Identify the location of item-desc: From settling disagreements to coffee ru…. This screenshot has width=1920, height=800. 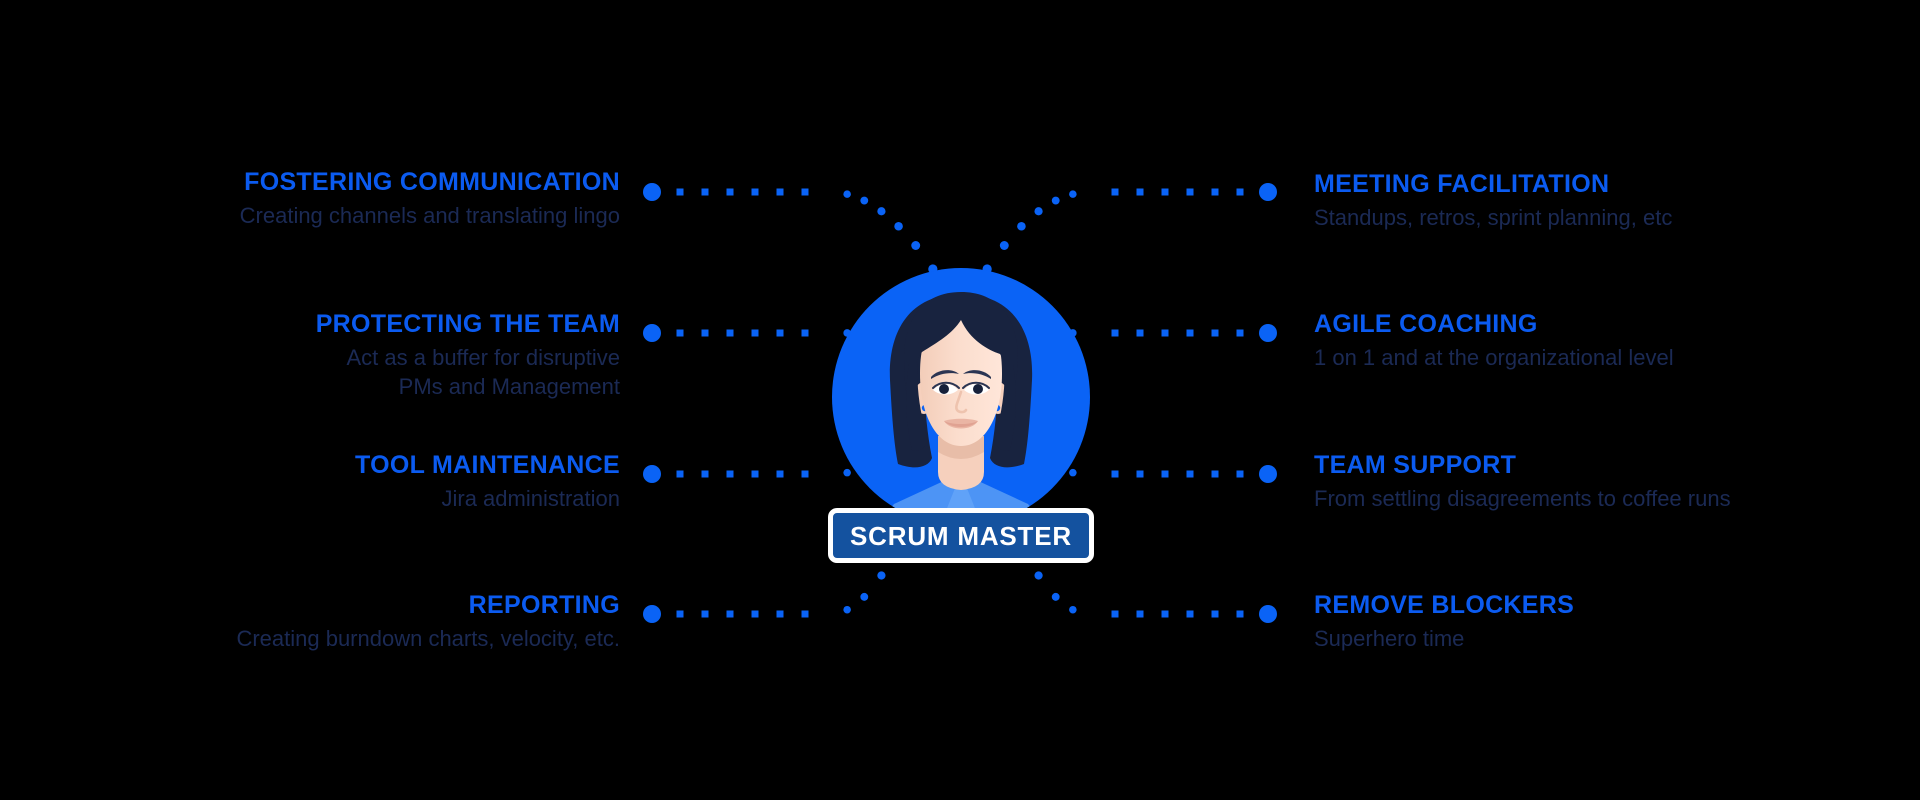
(1522, 498).